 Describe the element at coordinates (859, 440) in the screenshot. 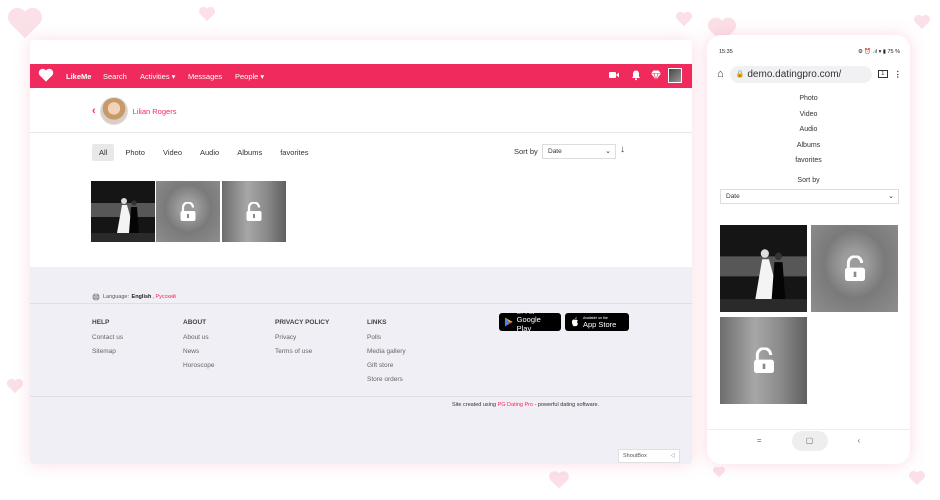

I see `back-icon: ‹` at that location.